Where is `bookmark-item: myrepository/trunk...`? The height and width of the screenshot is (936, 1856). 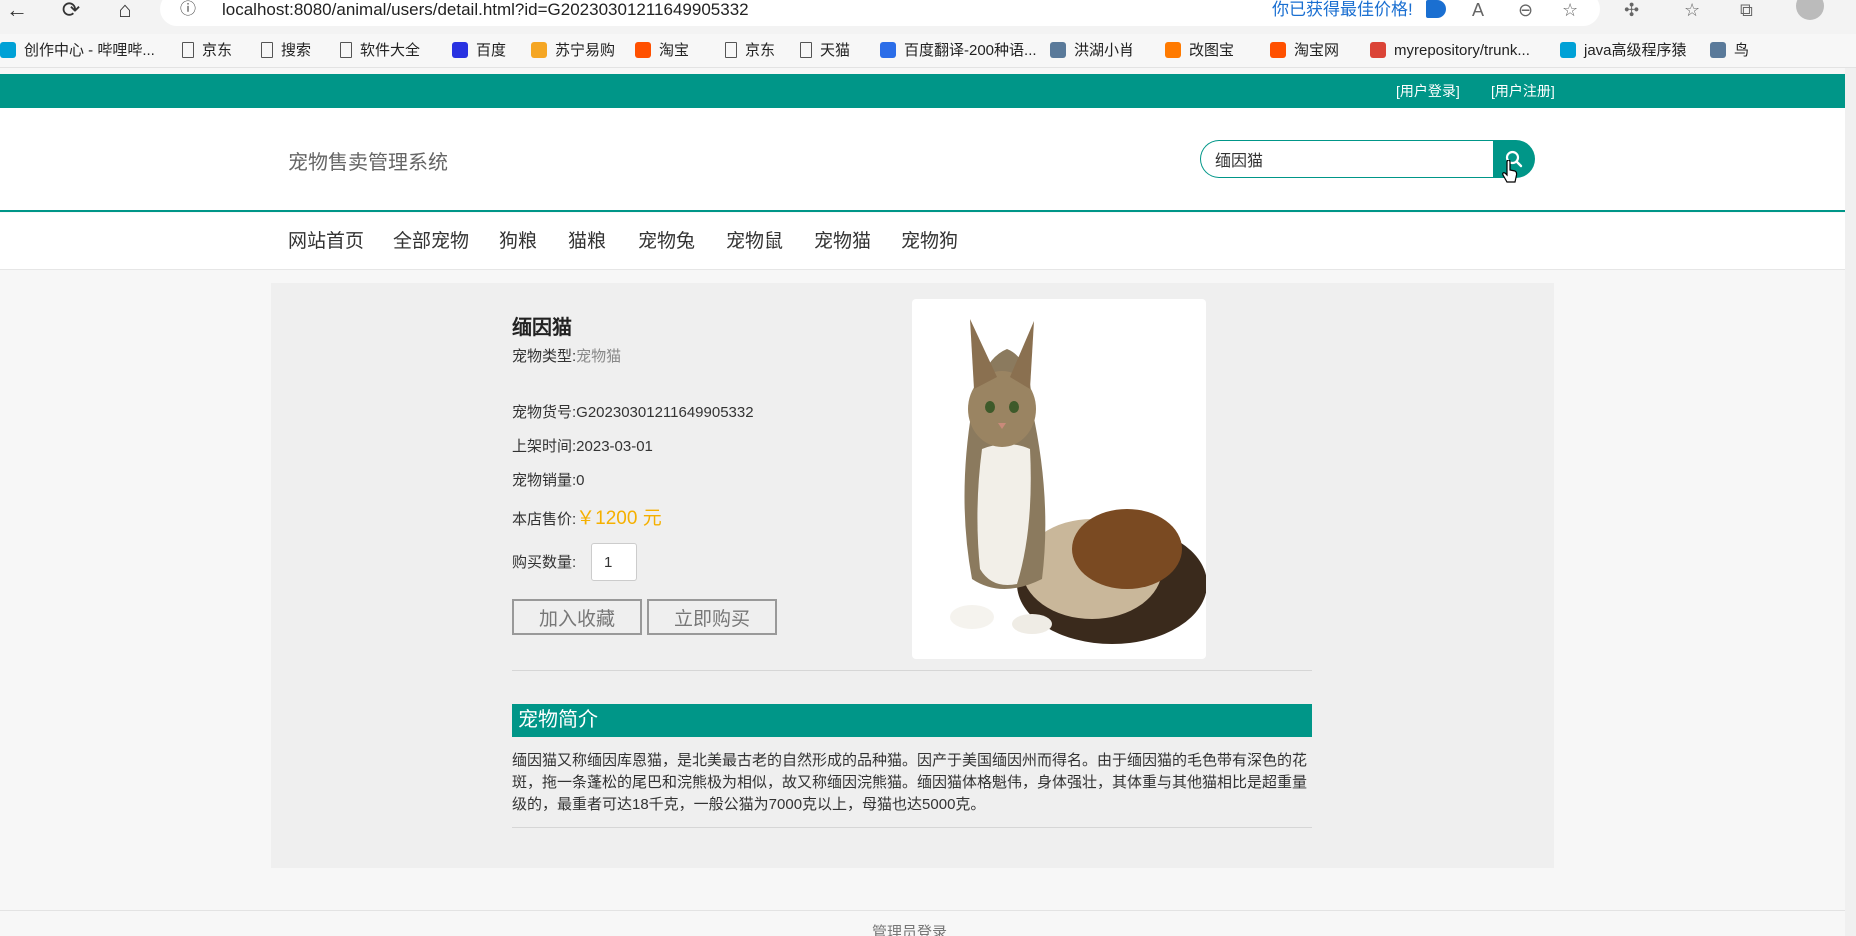 bookmark-item: myrepository/trunk... is located at coordinates (1450, 51).